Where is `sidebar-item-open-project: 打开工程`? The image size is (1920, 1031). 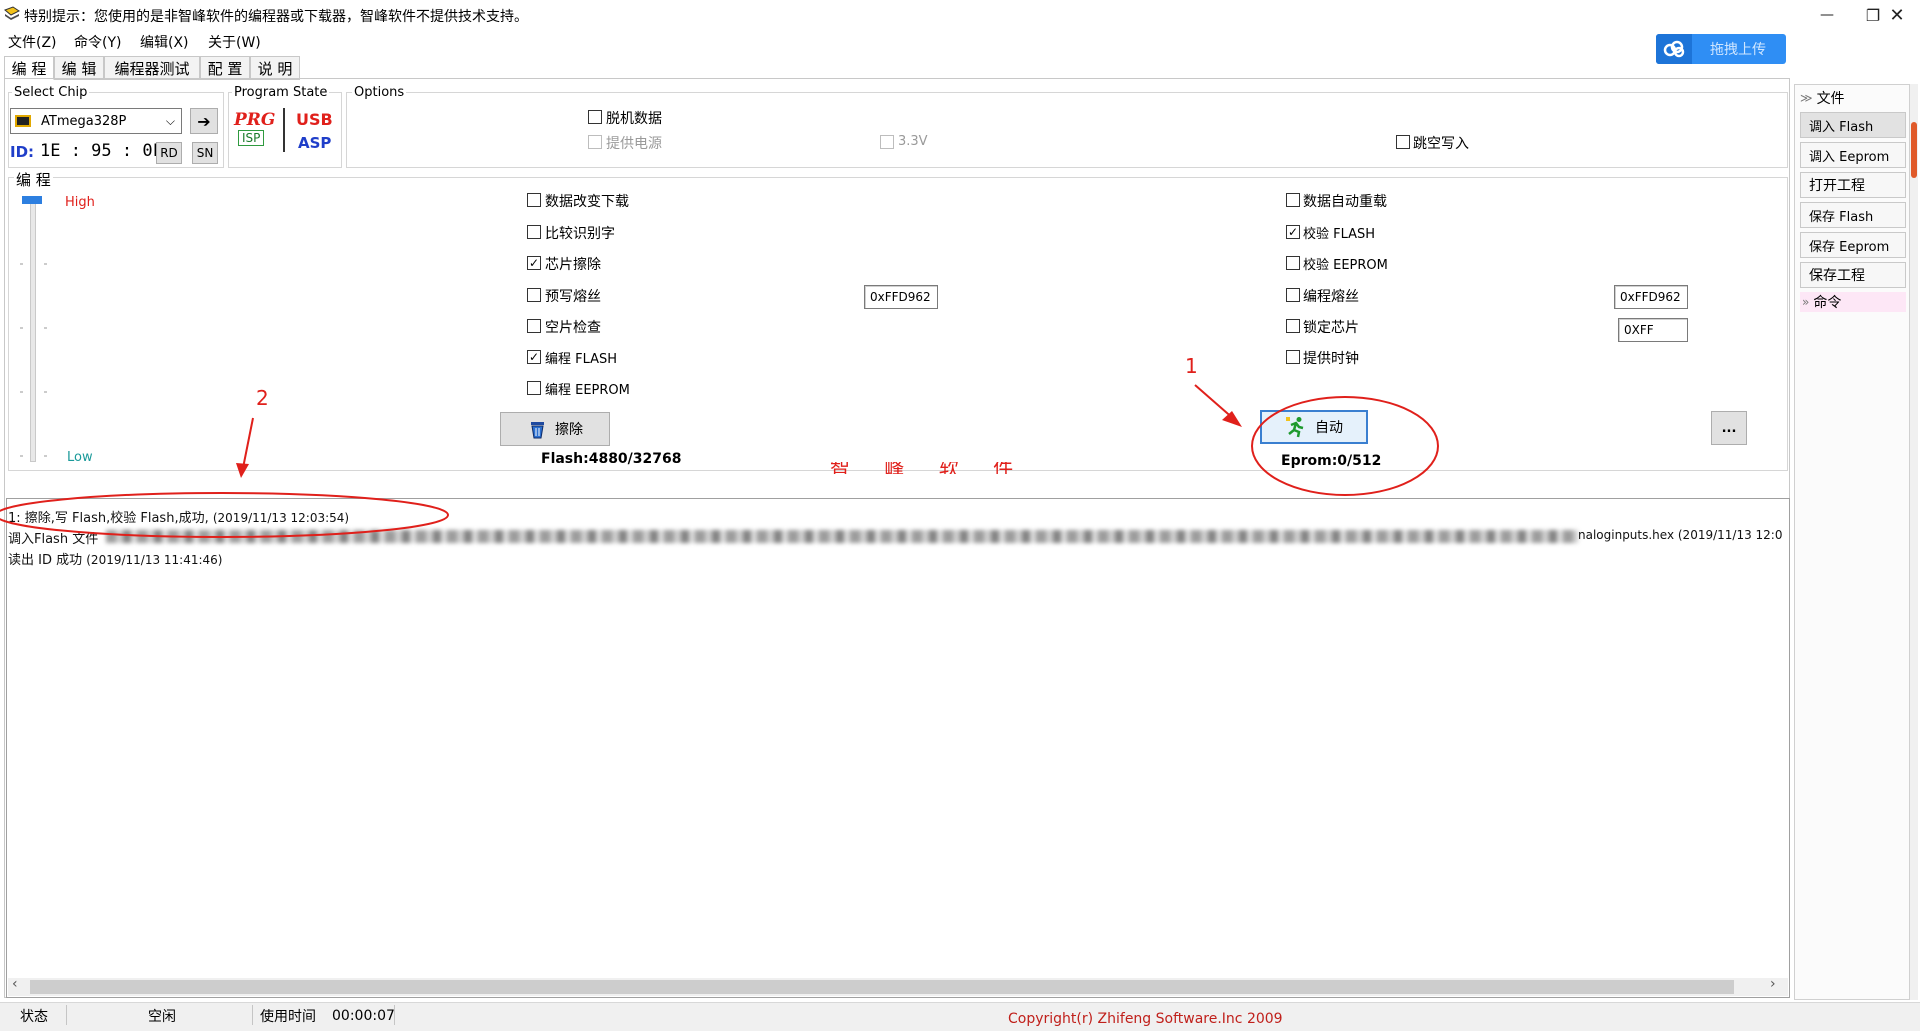 sidebar-item-open-project: 打开工程 is located at coordinates (1853, 185).